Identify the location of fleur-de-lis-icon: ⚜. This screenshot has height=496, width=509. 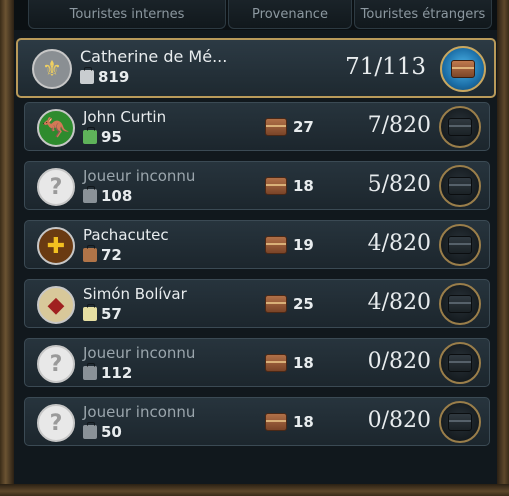
(52, 69).